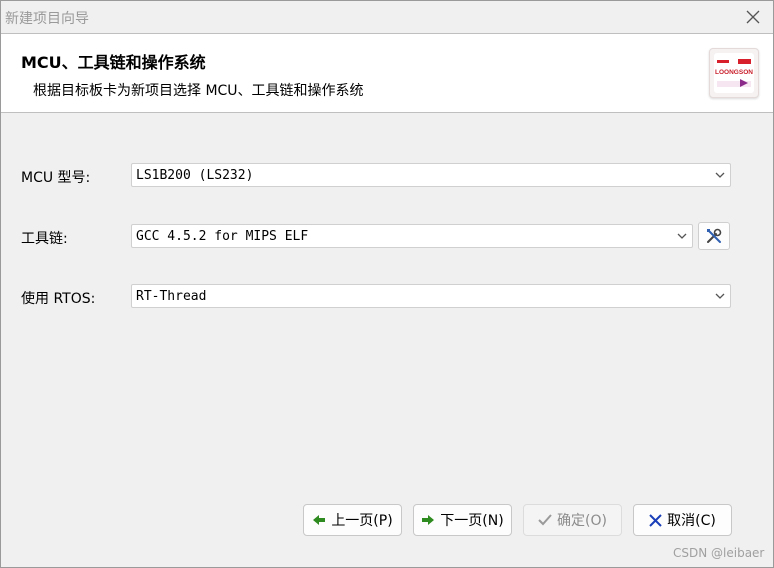  Describe the element at coordinates (431, 296) in the screenshot. I see `rtos-select: RT-Thread` at that location.